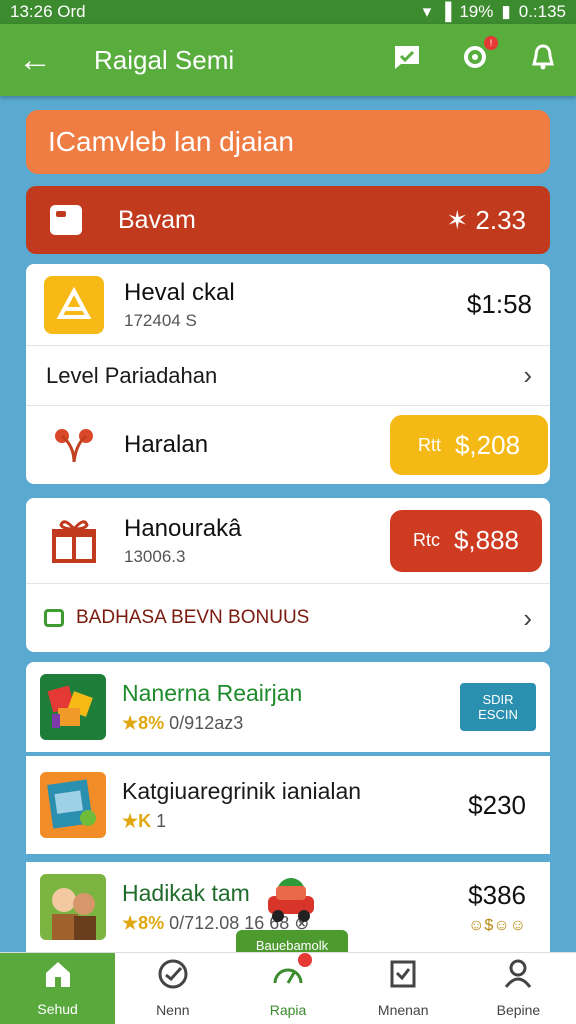 The image size is (576, 1024). What do you see at coordinates (497, 804) in the screenshot?
I see `app-amount: $230` at bounding box center [497, 804].